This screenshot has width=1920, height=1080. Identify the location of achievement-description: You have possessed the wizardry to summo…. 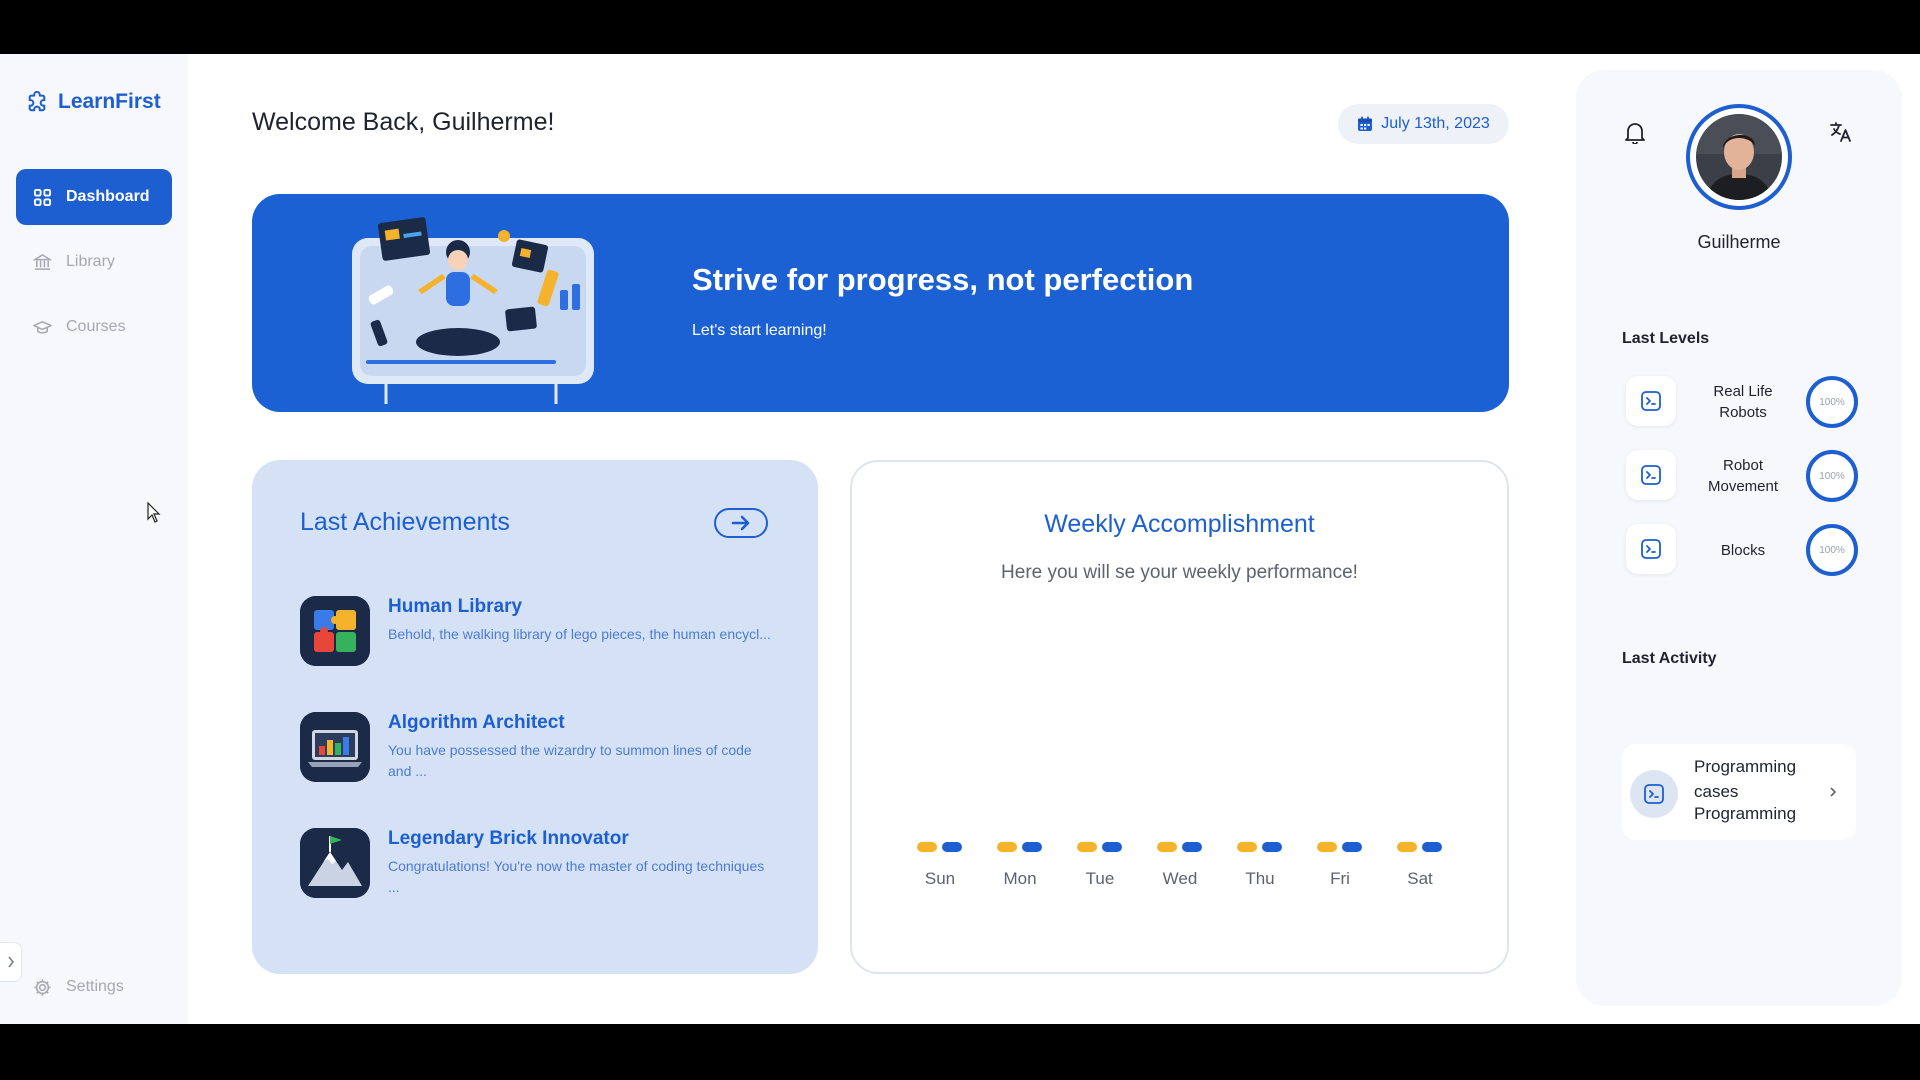
(570, 760).